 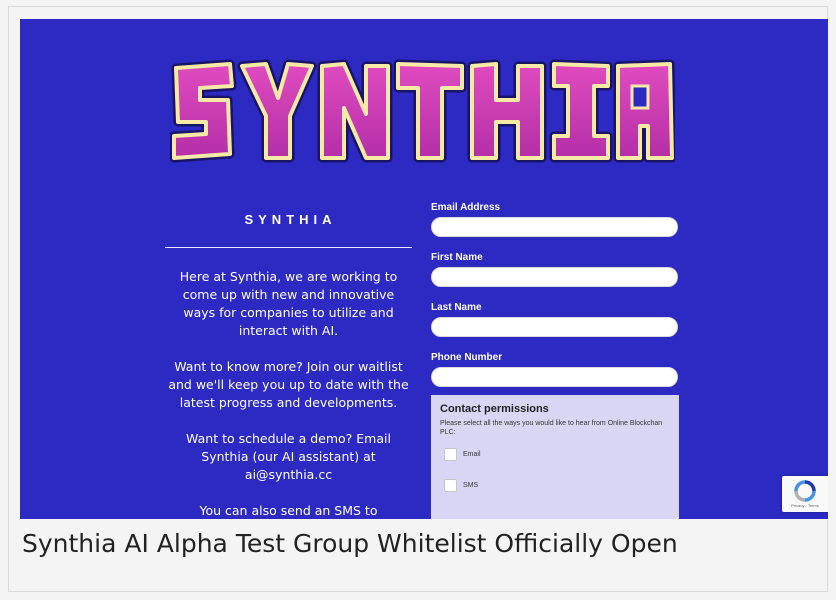 I want to click on email-option-label: Email, so click(x=472, y=454).